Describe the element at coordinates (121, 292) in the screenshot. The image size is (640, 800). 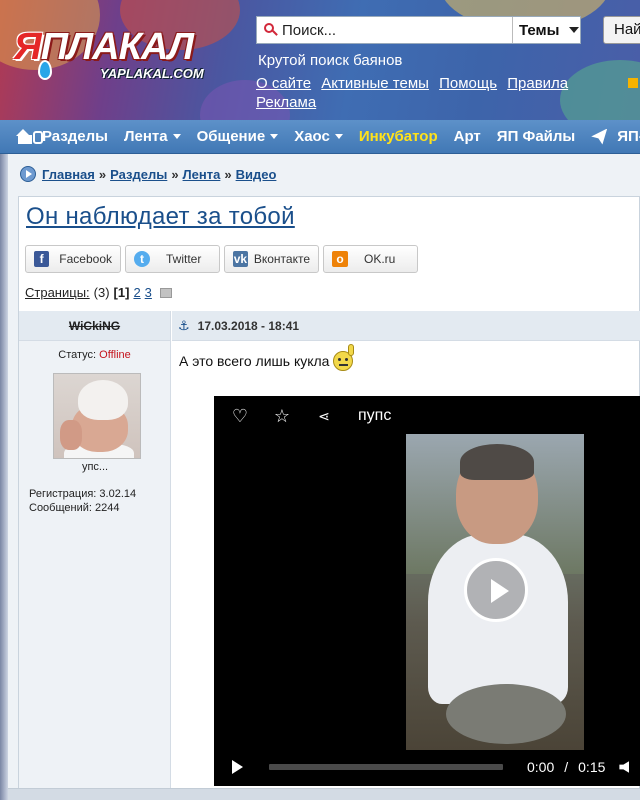
I see `current-page: [1]` at that location.